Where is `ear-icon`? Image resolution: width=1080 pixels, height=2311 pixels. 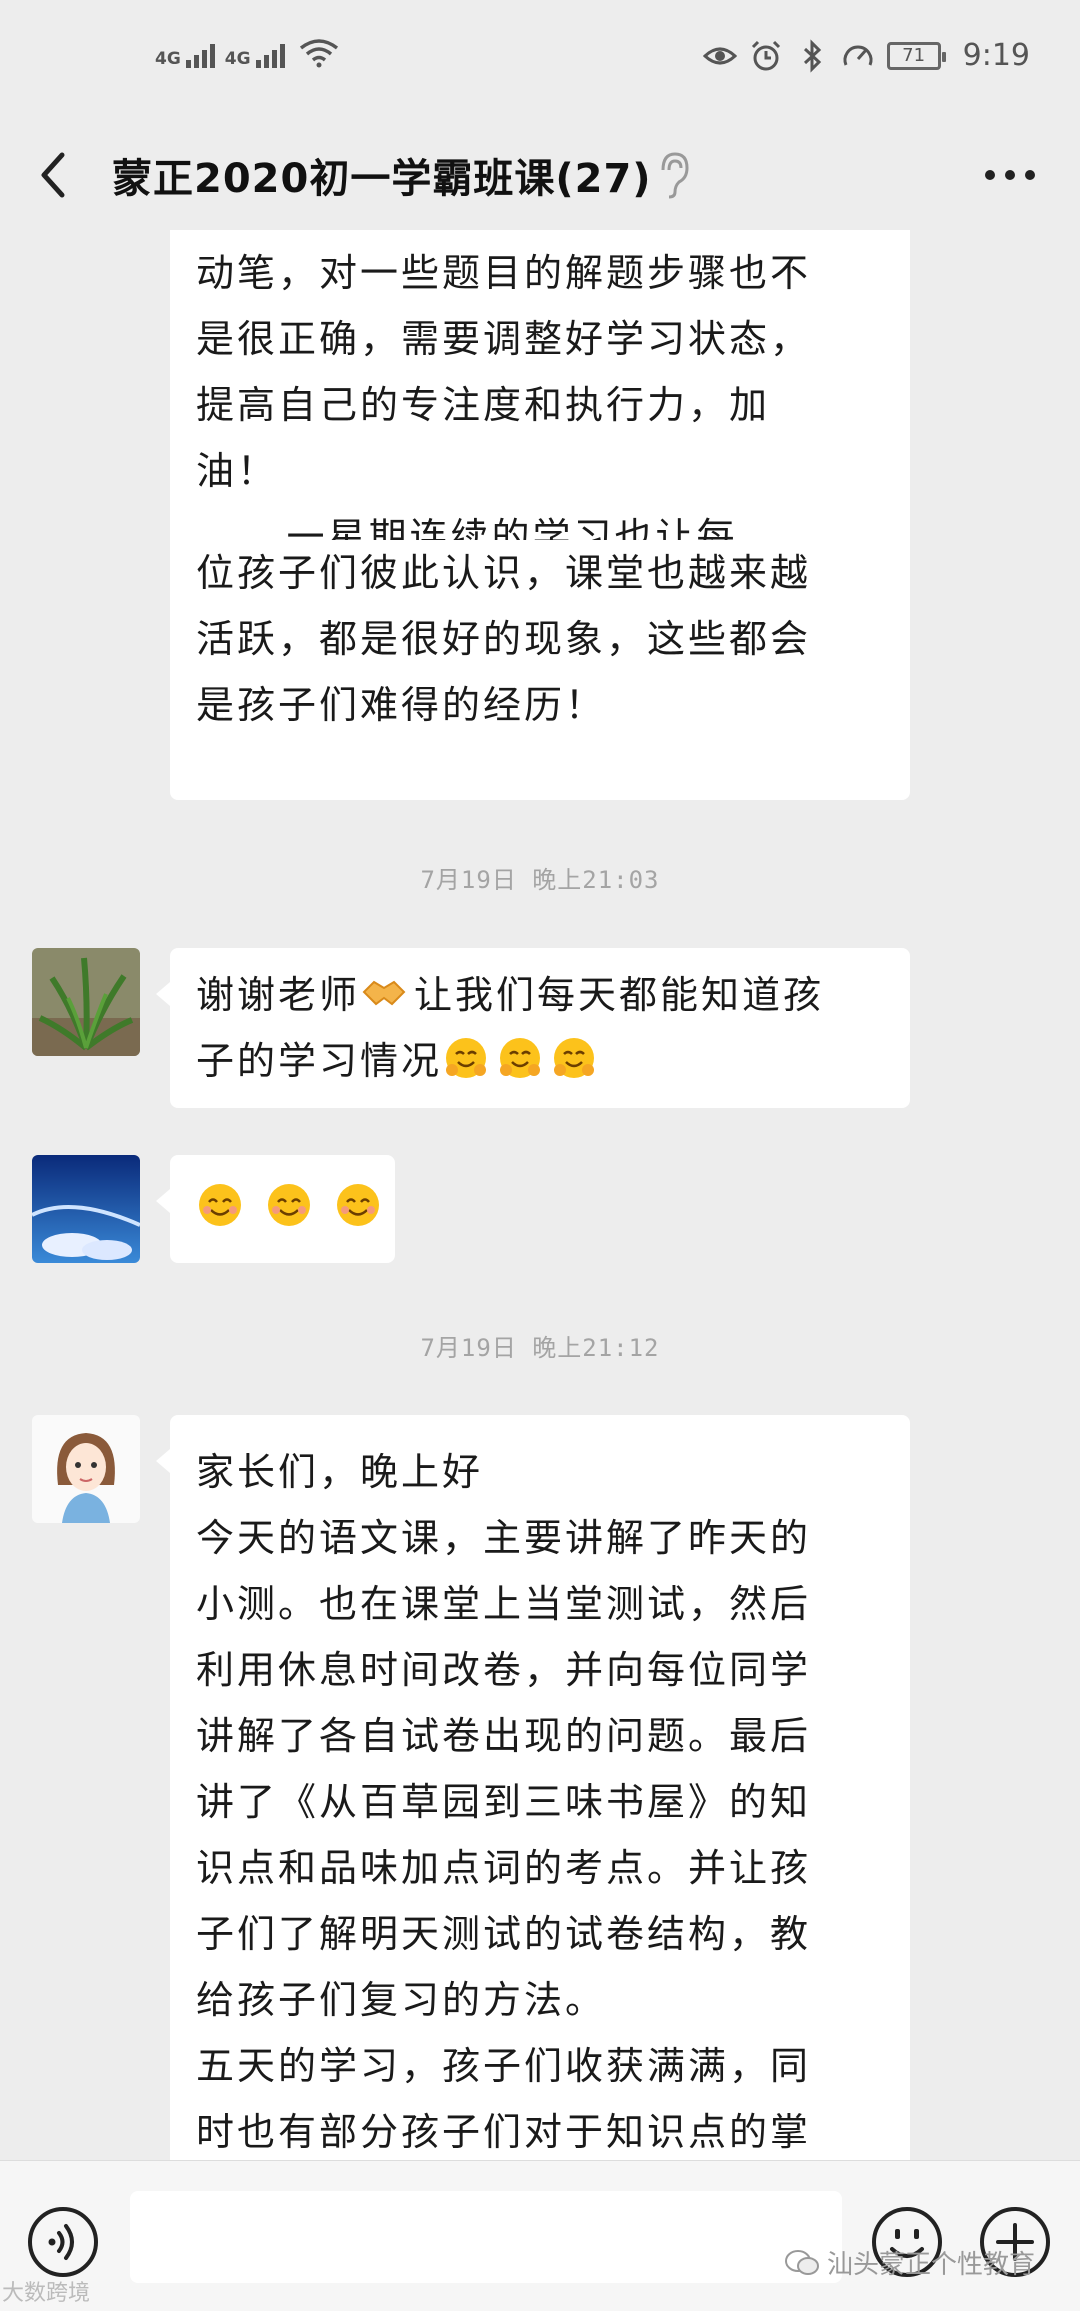 ear-icon is located at coordinates (675, 175).